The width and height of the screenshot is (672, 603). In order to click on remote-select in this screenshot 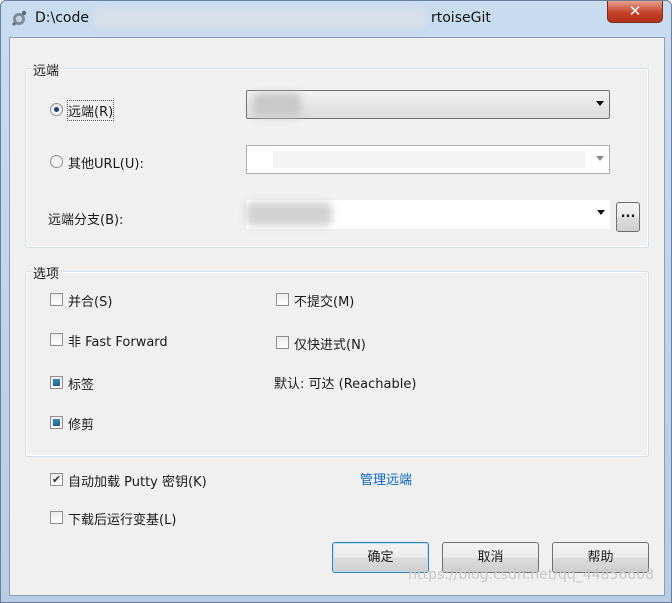, I will do `click(428, 104)`.